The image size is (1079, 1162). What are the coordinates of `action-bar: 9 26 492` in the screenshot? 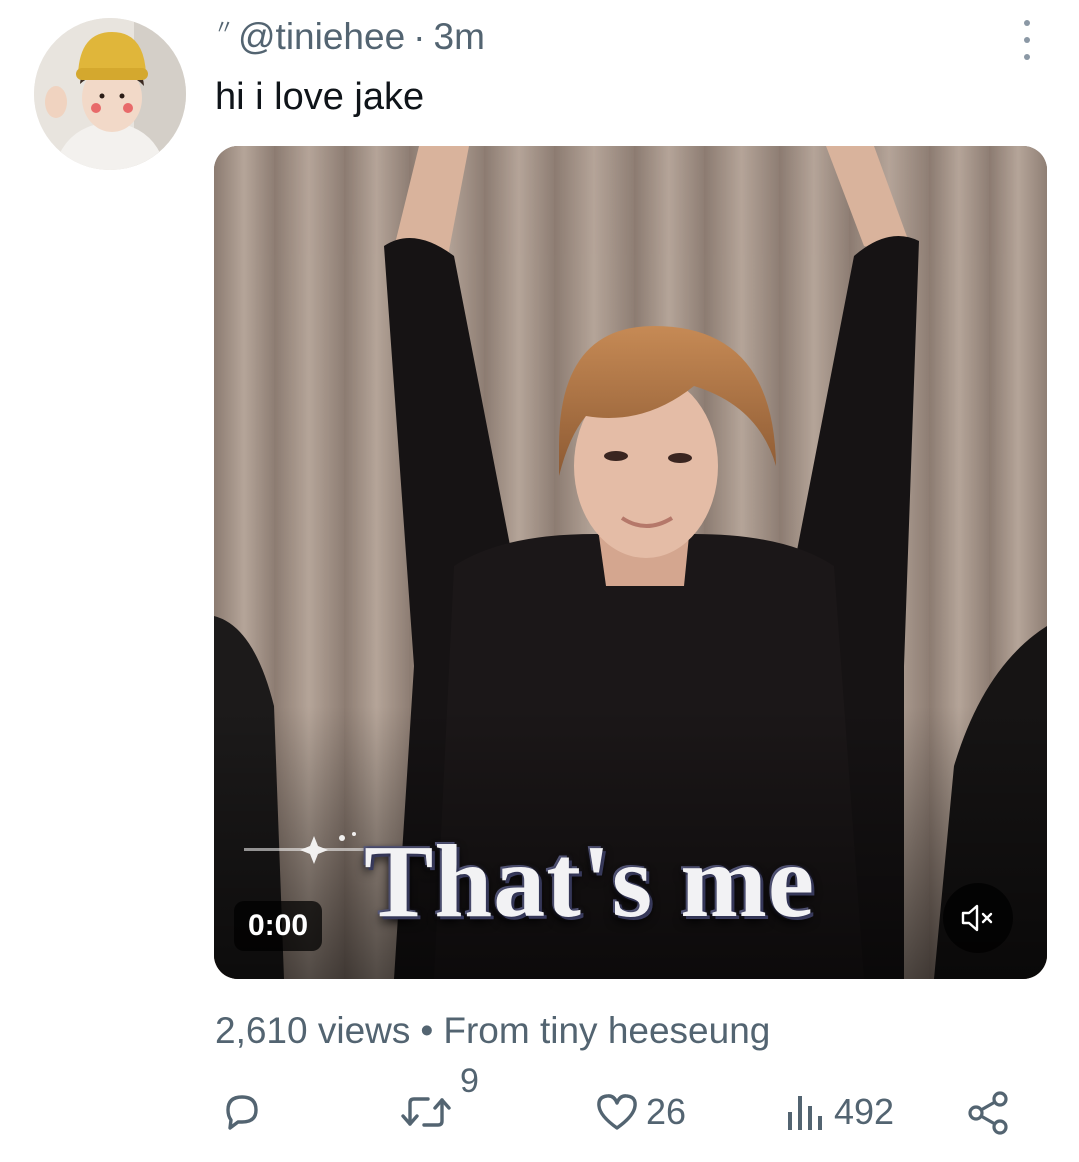 It's located at (624, 1101).